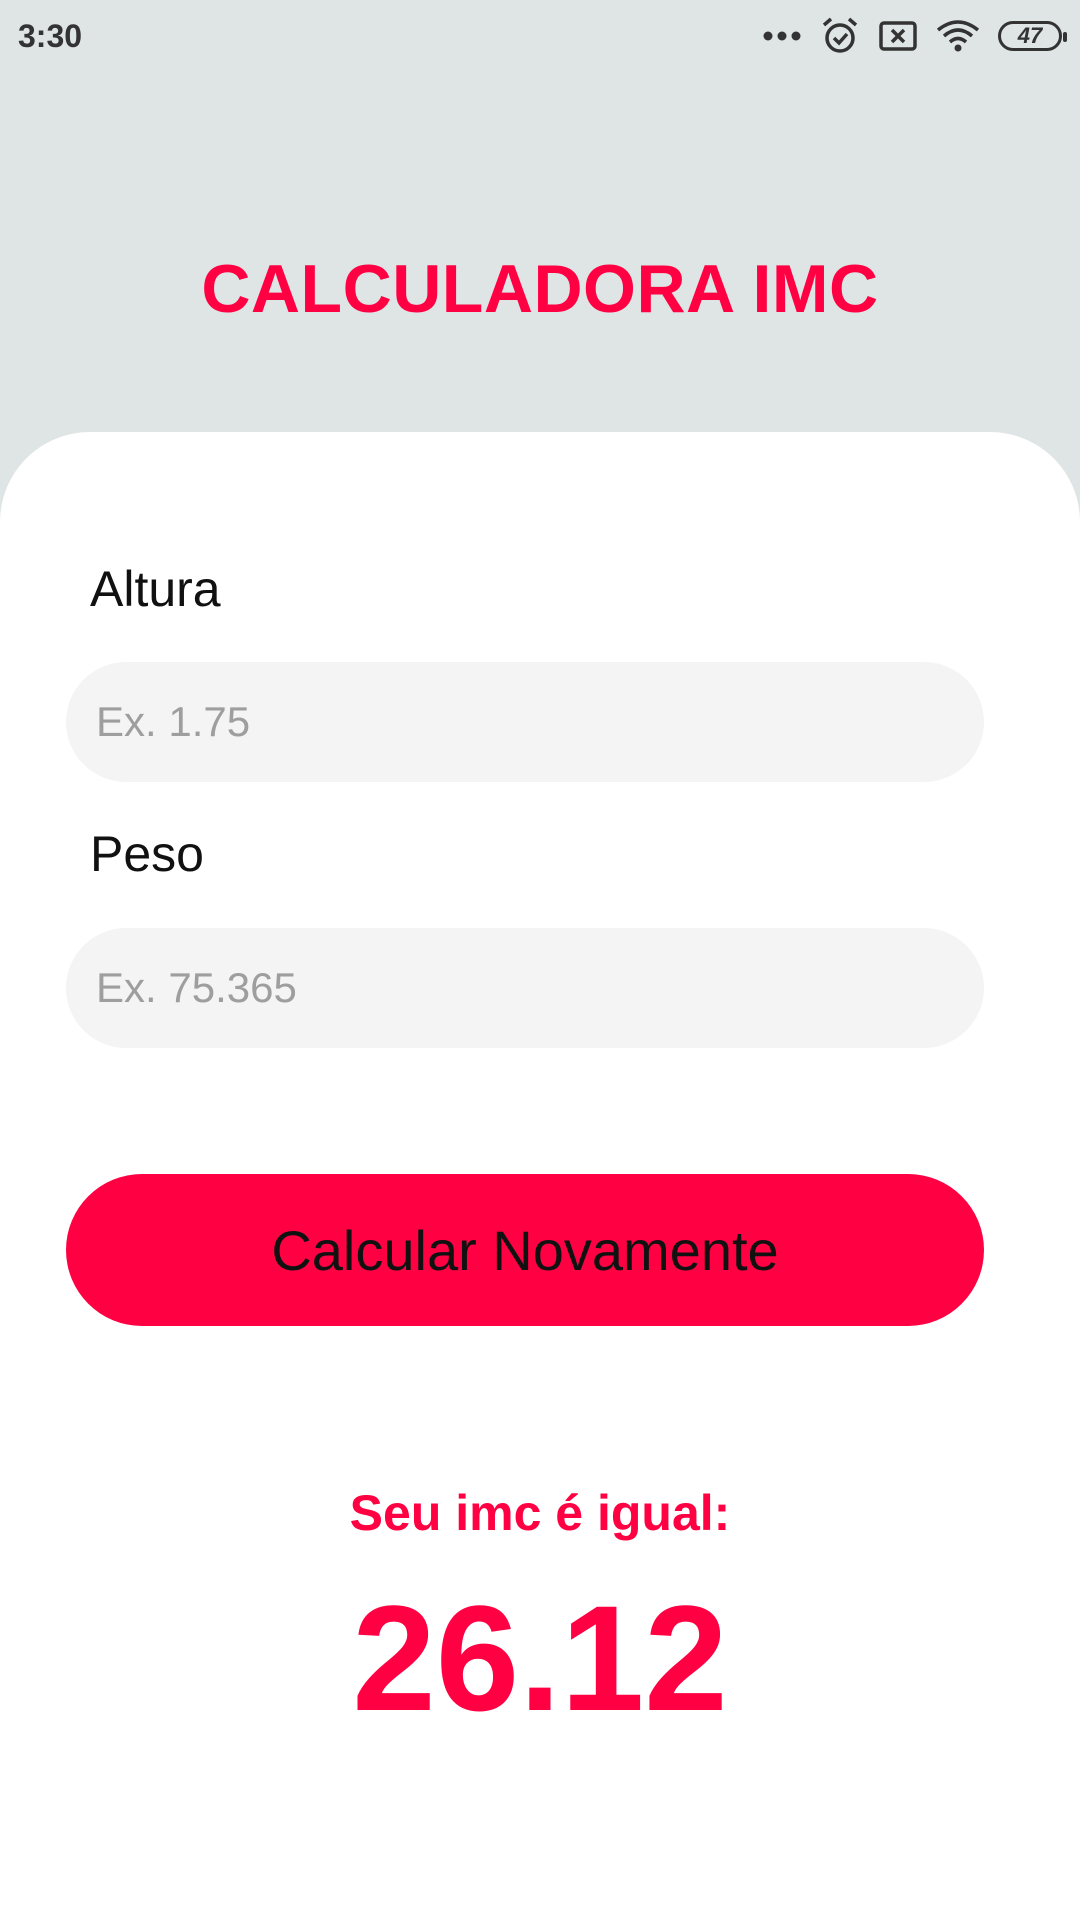 The width and height of the screenshot is (1080, 1920). I want to click on battery-level: 47, so click(1030, 35).